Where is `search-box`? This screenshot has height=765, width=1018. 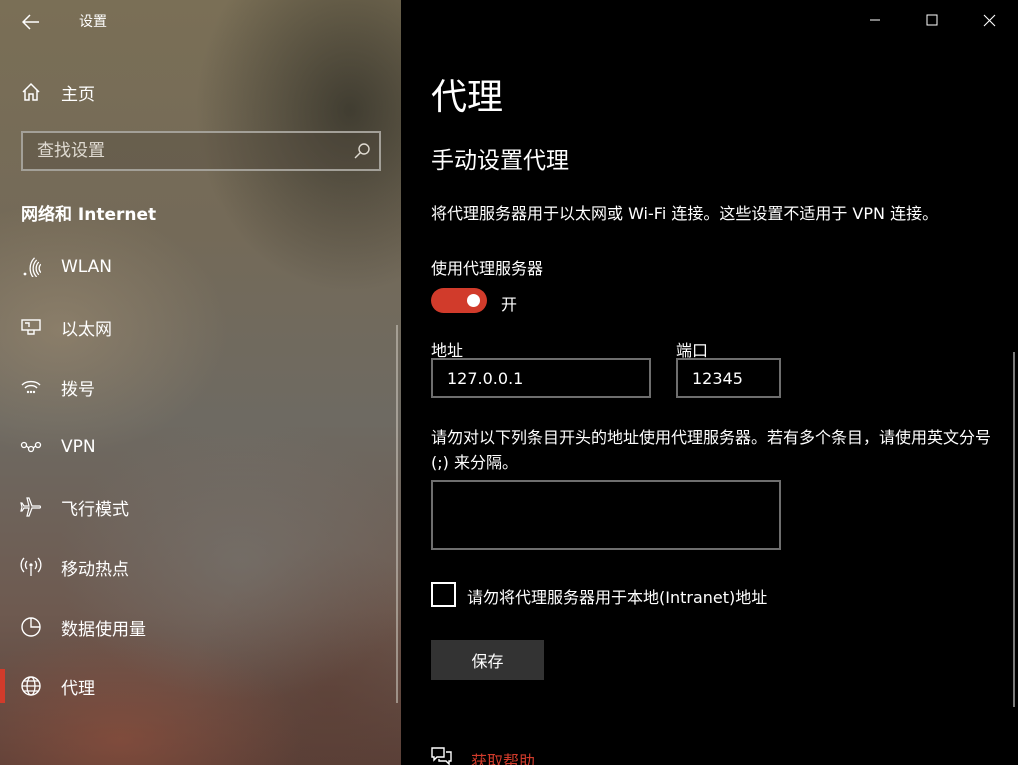
search-box is located at coordinates (201, 151).